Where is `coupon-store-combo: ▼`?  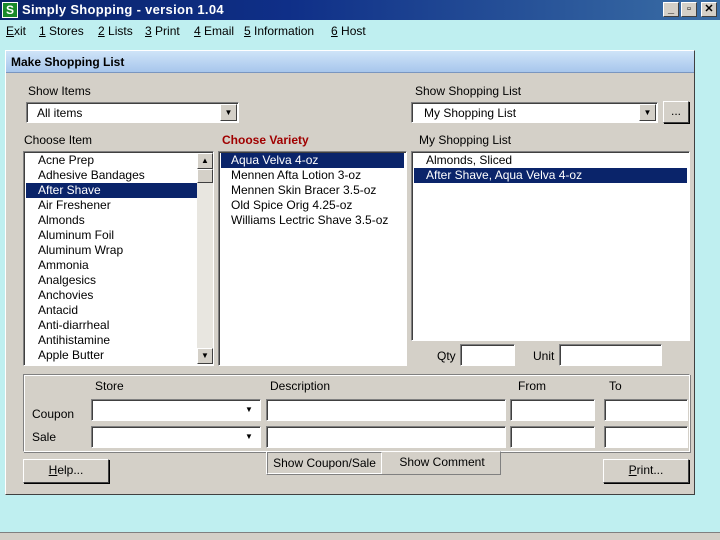 coupon-store-combo: ▼ is located at coordinates (176, 410).